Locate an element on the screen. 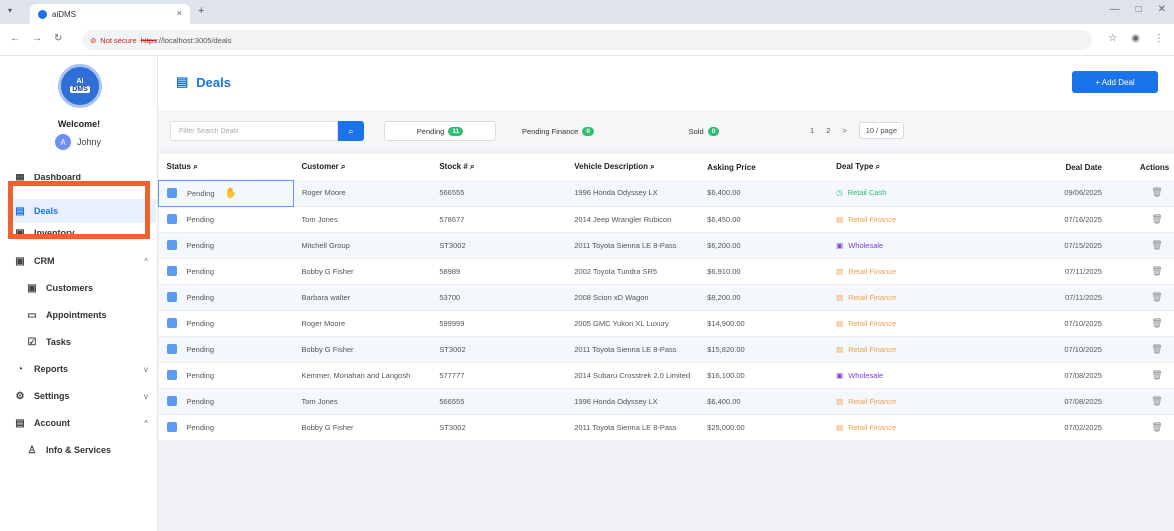 The image size is (1174, 531). vehicle-cell: 2002 Toyota Tundra SR5 is located at coordinates (633, 271).